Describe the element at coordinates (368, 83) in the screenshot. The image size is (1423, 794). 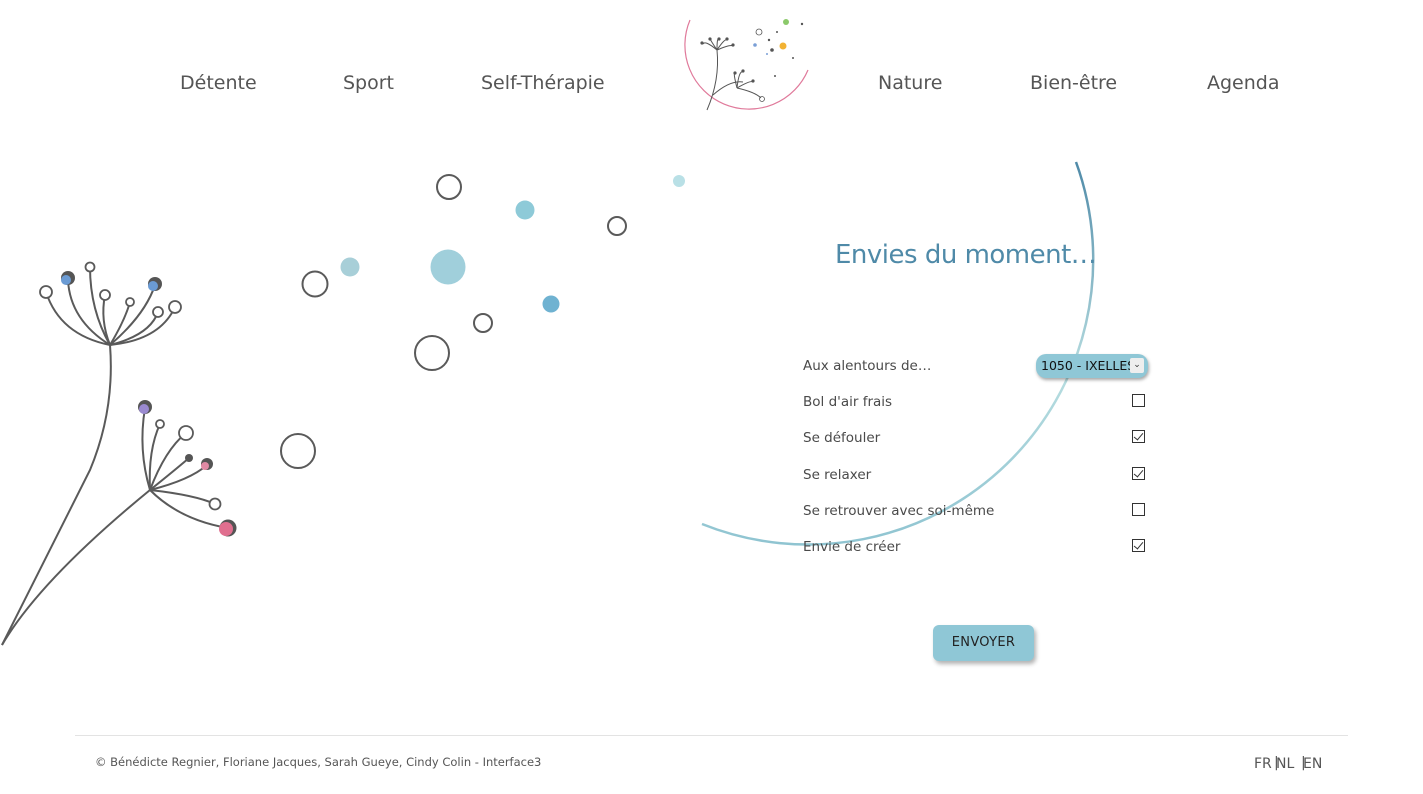
I see `nav-item-sport: Sport` at that location.